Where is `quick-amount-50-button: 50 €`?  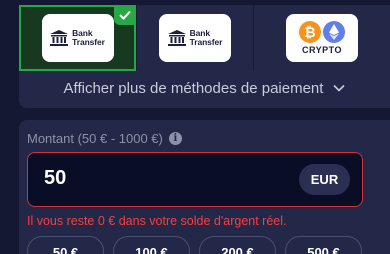 quick-amount-50-button: 50 € is located at coordinates (65, 245).